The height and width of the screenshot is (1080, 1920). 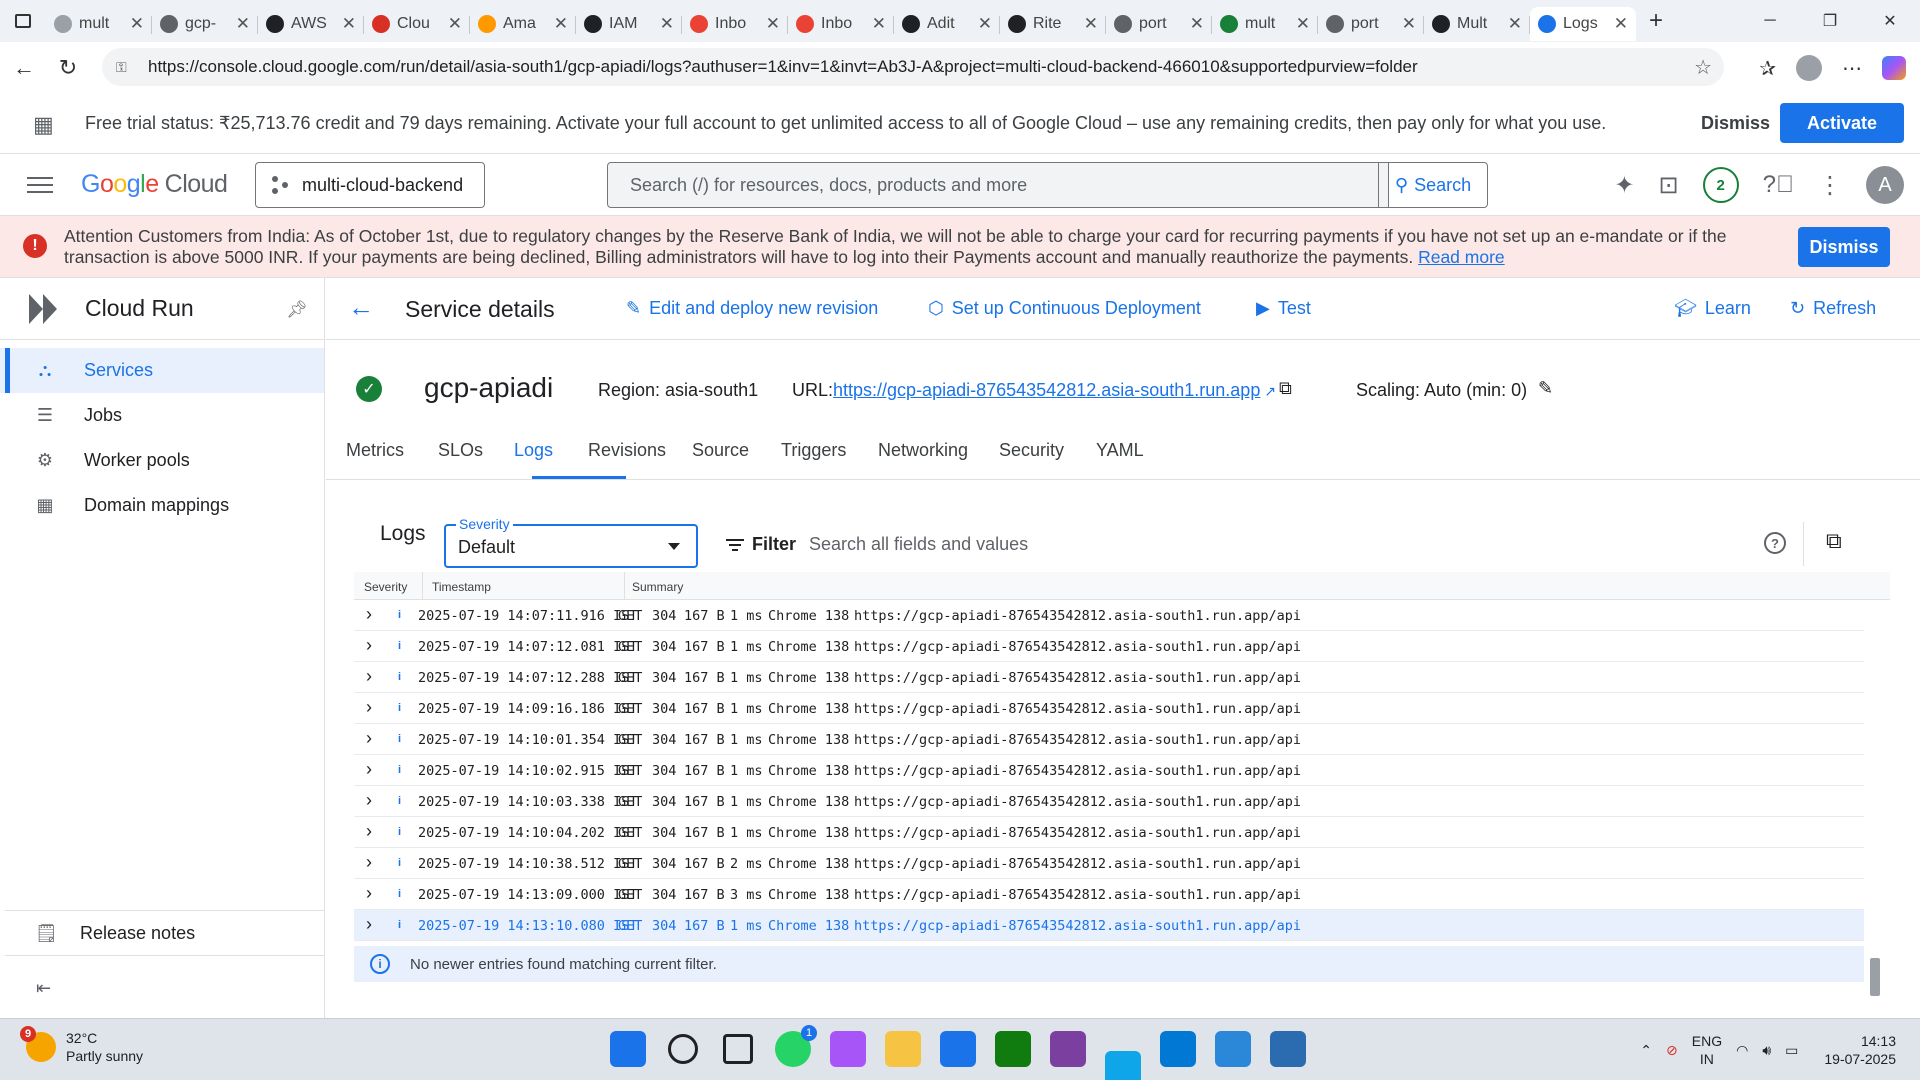 What do you see at coordinates (68, 68) in the screenshot?
I see `reload-button: ↻` at bounding box center [68, 68].